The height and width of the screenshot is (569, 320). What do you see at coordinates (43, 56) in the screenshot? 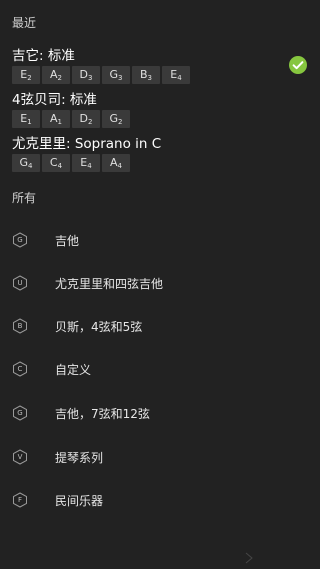
I see `tuning-title: 吉它: 标准` at bounding box center [43, 56].